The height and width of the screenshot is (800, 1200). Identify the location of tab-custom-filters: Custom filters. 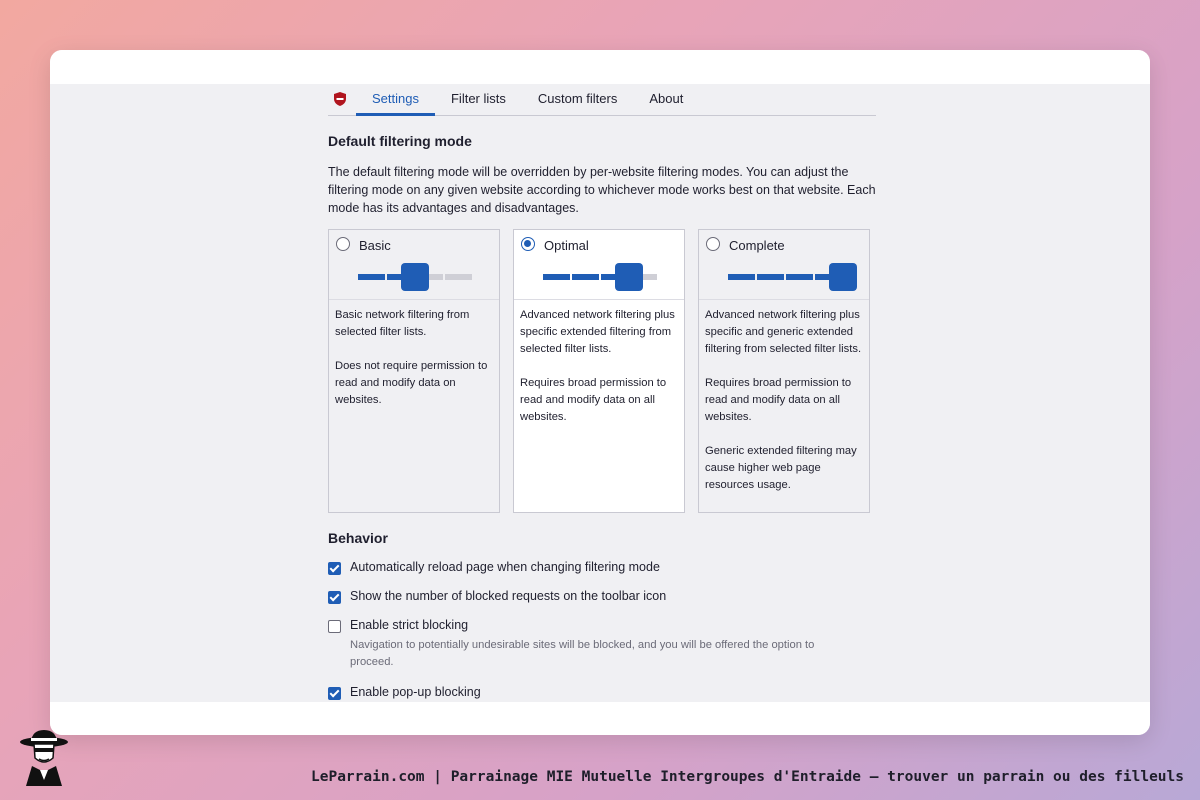
(577, 103).